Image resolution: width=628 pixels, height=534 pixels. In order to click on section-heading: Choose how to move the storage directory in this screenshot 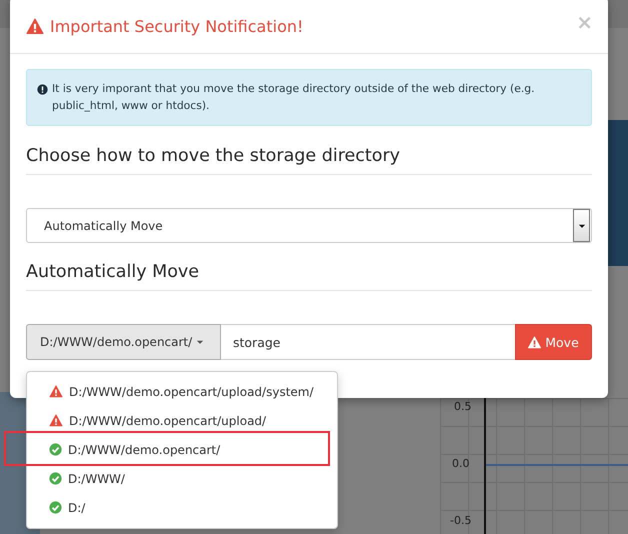, I will do `click(309, 160)`.